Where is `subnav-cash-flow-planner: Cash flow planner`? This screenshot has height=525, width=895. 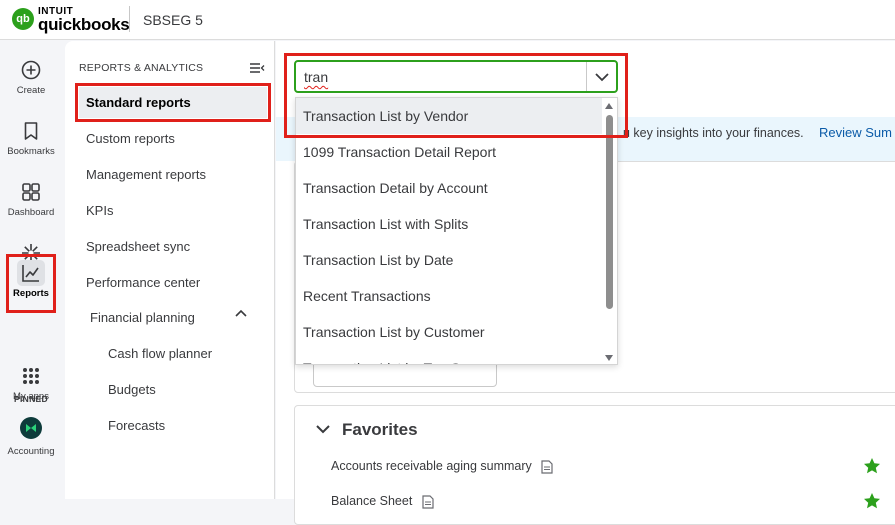 subnav-cash-flow-planner: Cash flow planner is located at coordinates (160, 353).